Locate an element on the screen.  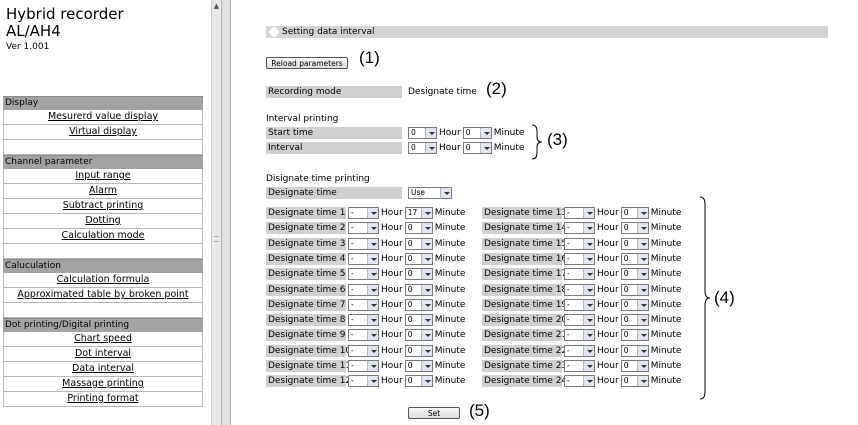
reload-parameters-button: Reload parameters is located at coordinates (307, 63).